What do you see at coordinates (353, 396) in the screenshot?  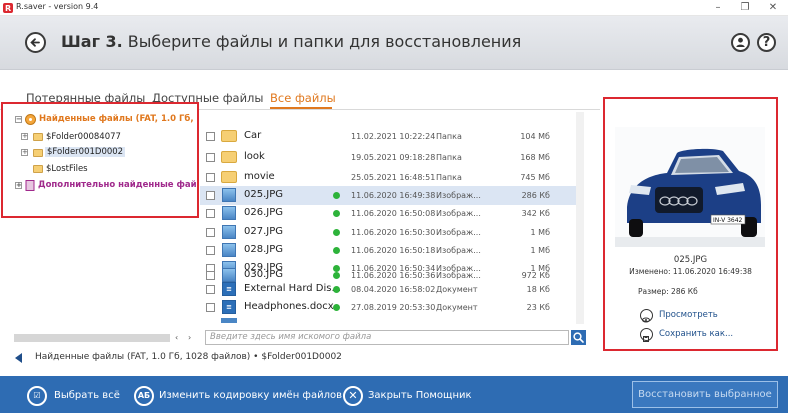 I see `close-circle-icon: ✕` at bounding box center [353, 396].